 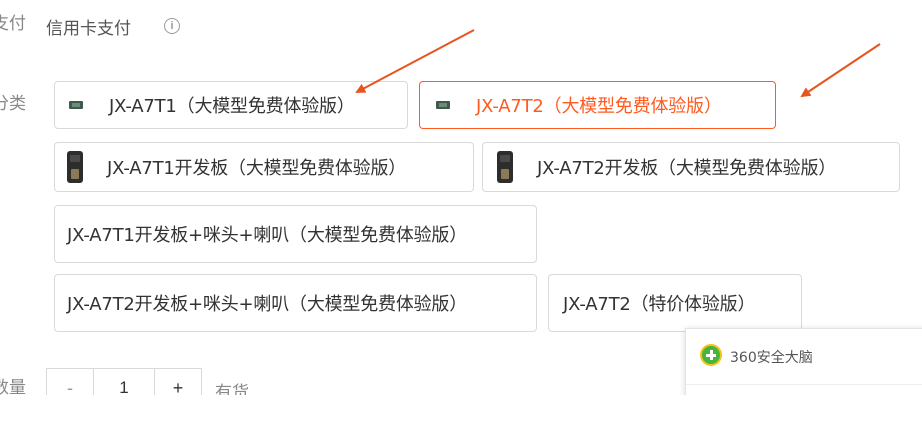 I want to click on popup-divider, so click(x=804, y=384).